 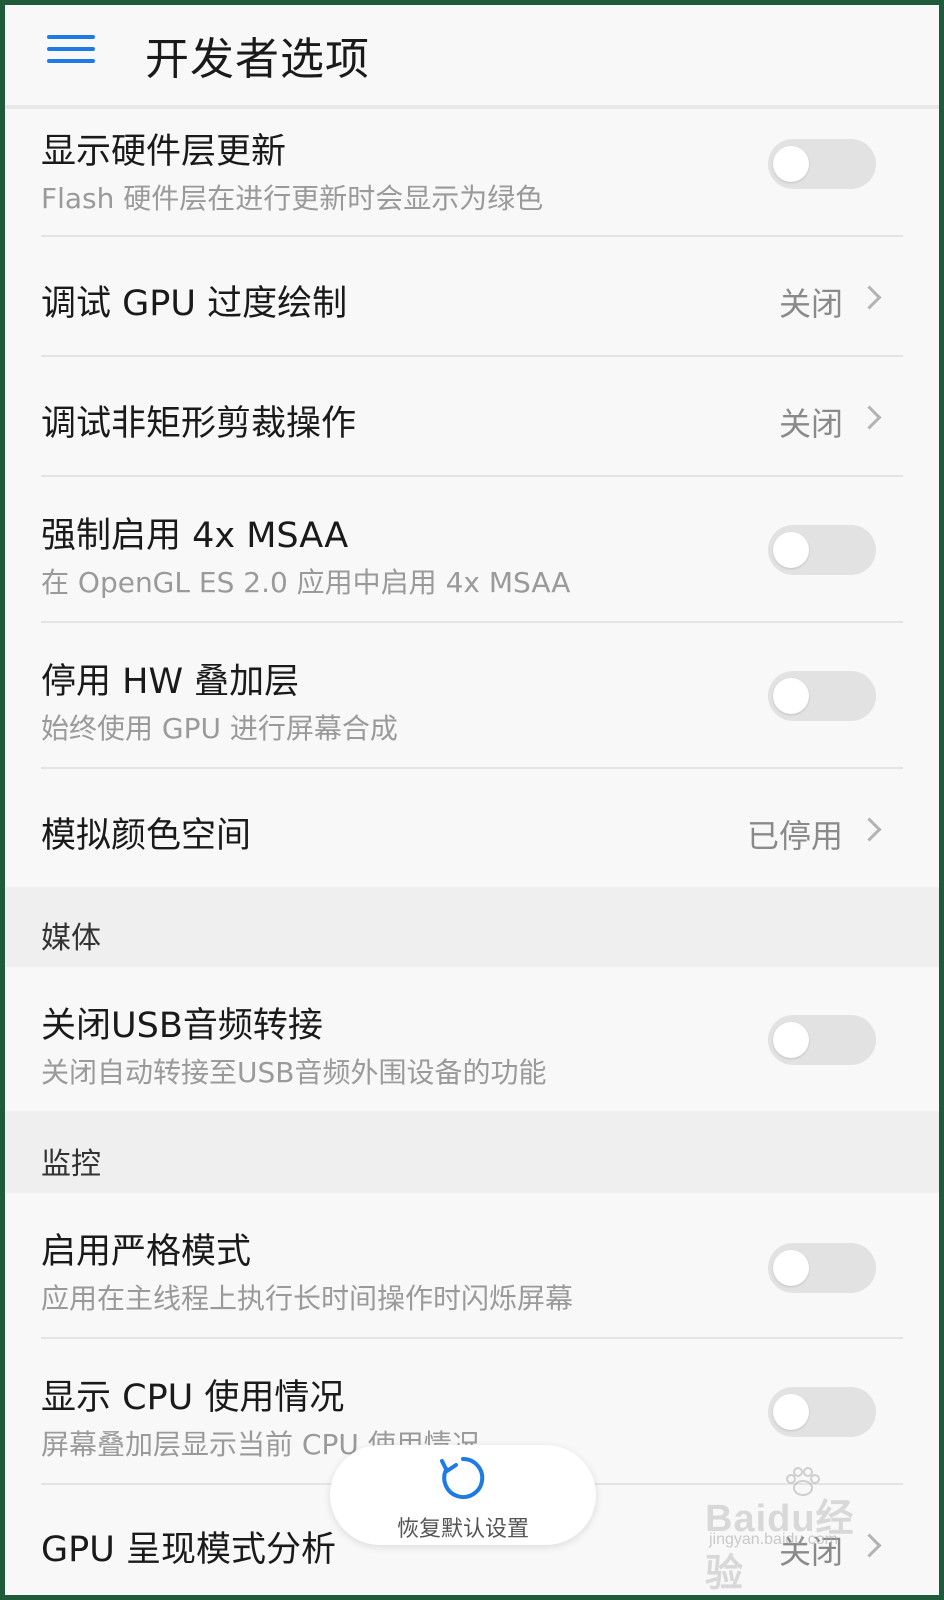 What do you see at coordinates (472, 1266) in the screenshot?
I see `setting-strict-mode: 启用严格模式 应用在主线程上执行长时间操作时闪烁屏幕` at bounding box center [472, 1266].